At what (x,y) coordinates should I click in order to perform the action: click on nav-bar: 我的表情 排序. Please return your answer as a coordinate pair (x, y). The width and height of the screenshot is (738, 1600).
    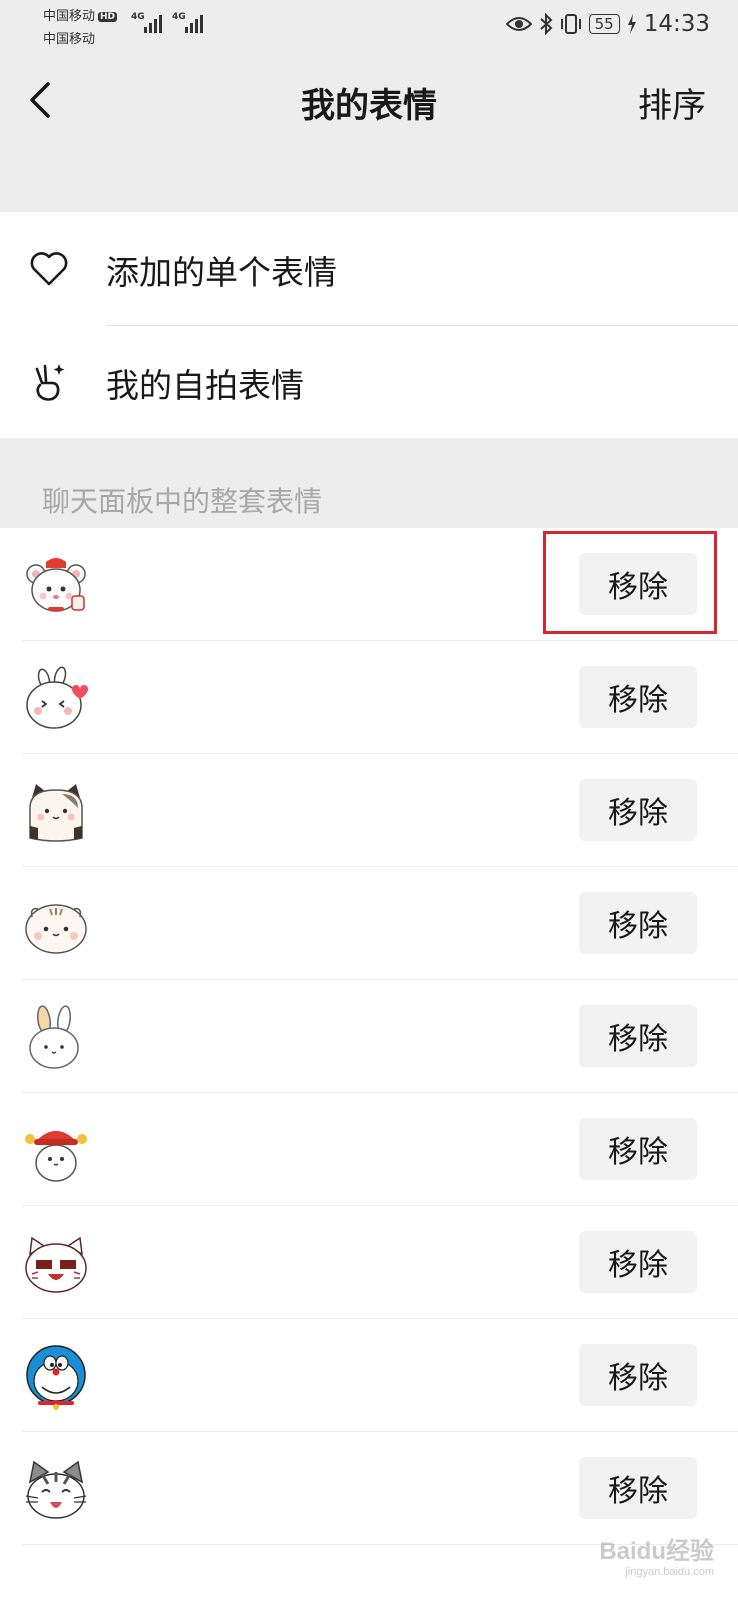
    Looking at the image, I should click on (369, 100).